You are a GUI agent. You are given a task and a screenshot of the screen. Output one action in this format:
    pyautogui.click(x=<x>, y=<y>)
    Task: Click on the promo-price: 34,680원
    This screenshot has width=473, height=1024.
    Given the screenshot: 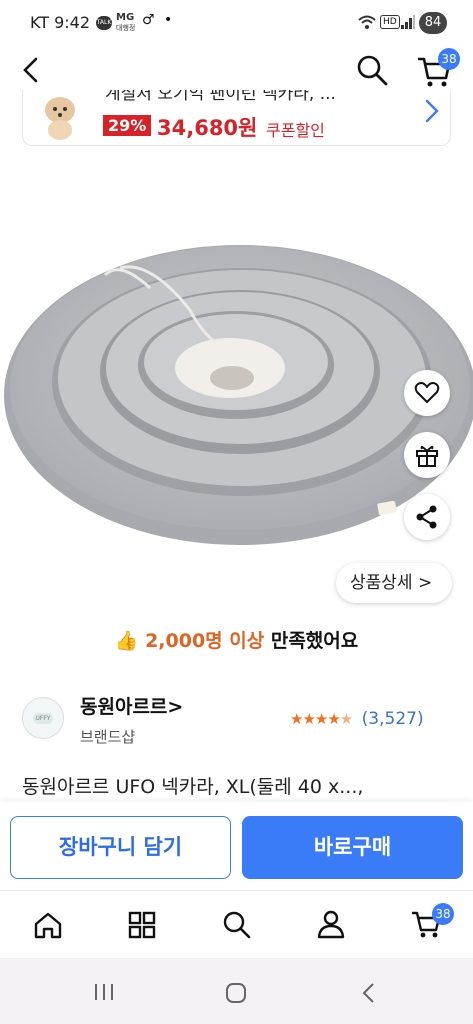 What is the action you would take?
    pyautogui.click(x=207, y=128)
    